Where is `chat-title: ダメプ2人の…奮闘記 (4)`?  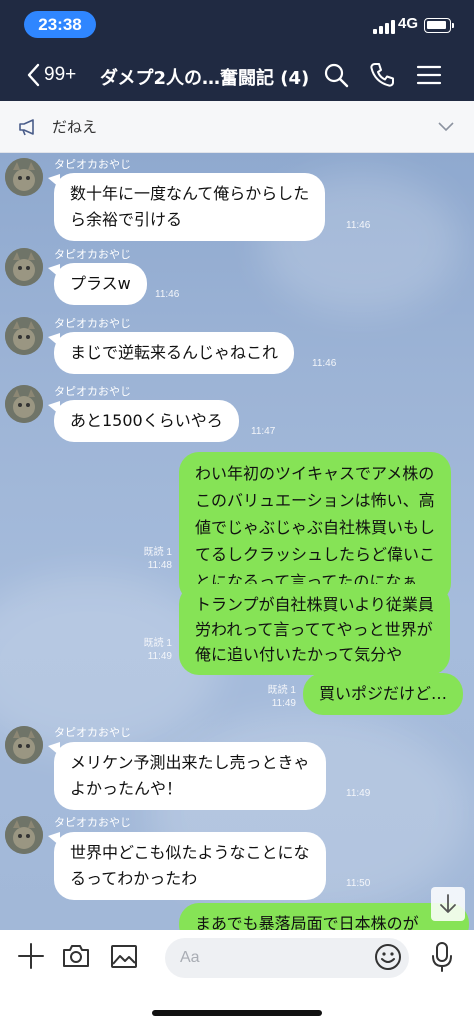
chat-title: ダメプ2人の…奮闘記 (4) is located at coordinates (205, 78).